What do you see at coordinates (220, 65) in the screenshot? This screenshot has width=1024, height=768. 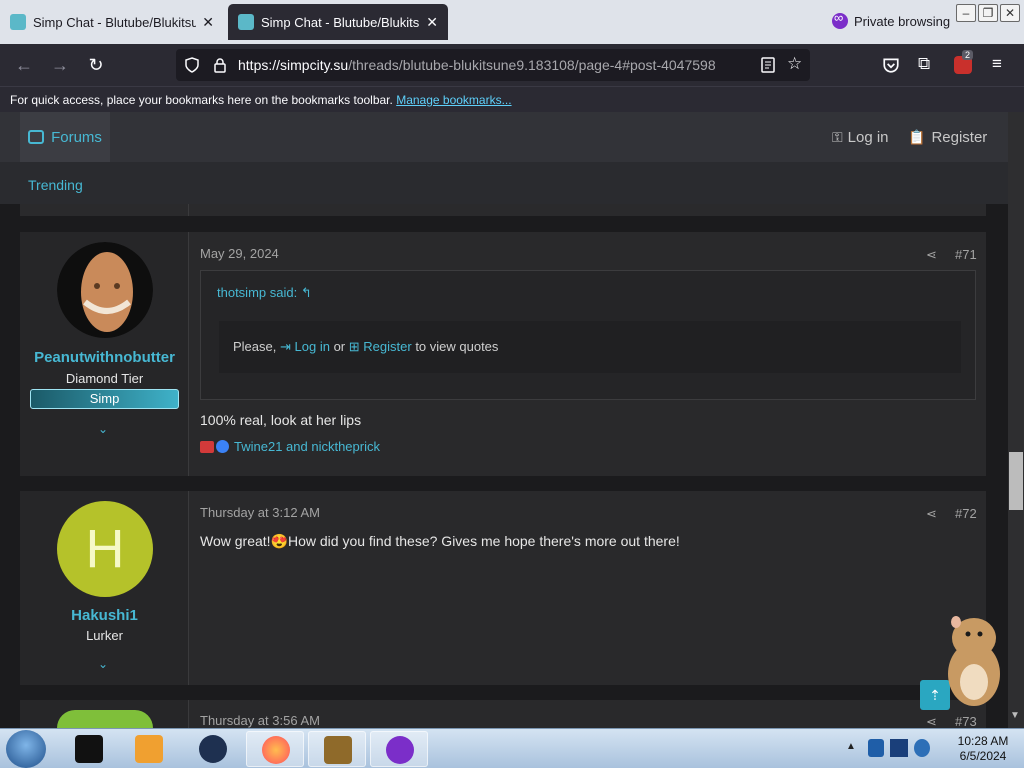 I see `lock-icon` at bounding box center [220, 65].